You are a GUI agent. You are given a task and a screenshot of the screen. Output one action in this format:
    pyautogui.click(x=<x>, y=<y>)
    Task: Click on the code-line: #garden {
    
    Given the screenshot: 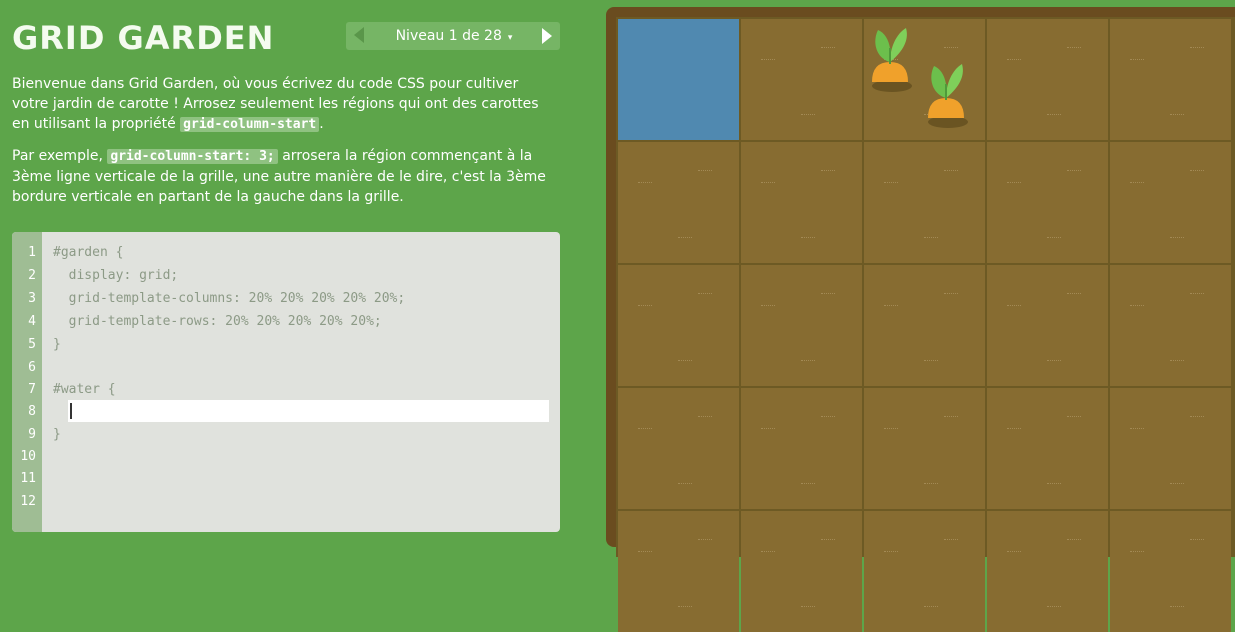 What is the action you would take?
    pyautogui.click(x=88, y=252)
    